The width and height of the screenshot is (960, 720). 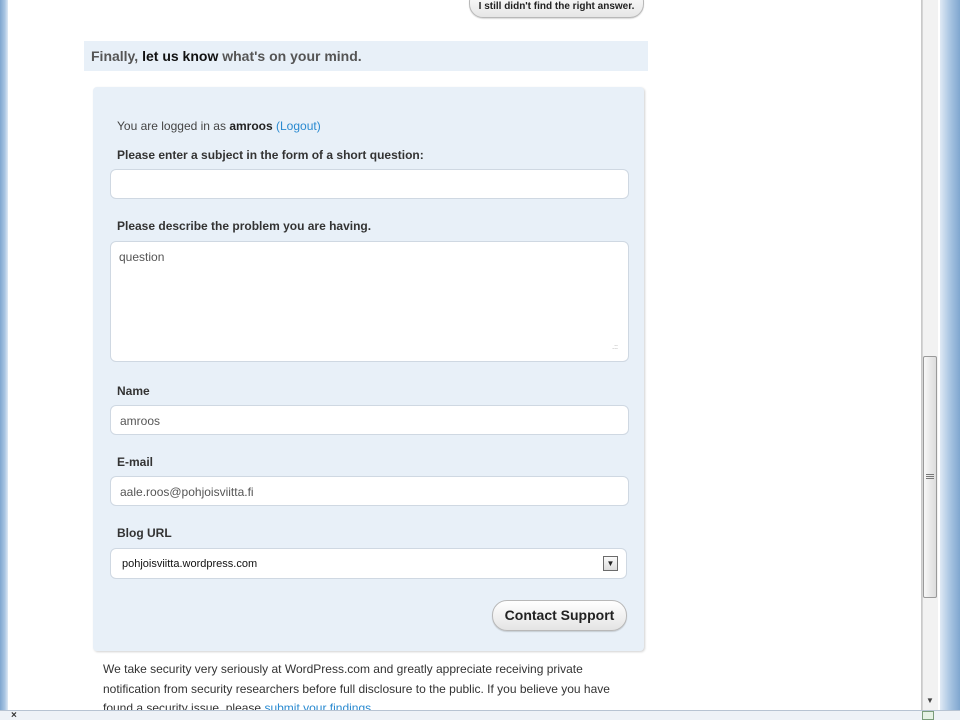 I want to click on window-right-frame, so click(x=950, y=355).